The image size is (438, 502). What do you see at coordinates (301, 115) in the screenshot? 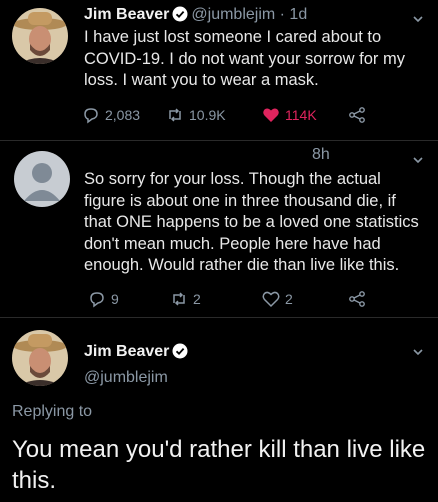
I see `like-count: 114K` at bounding box center [301, 115].